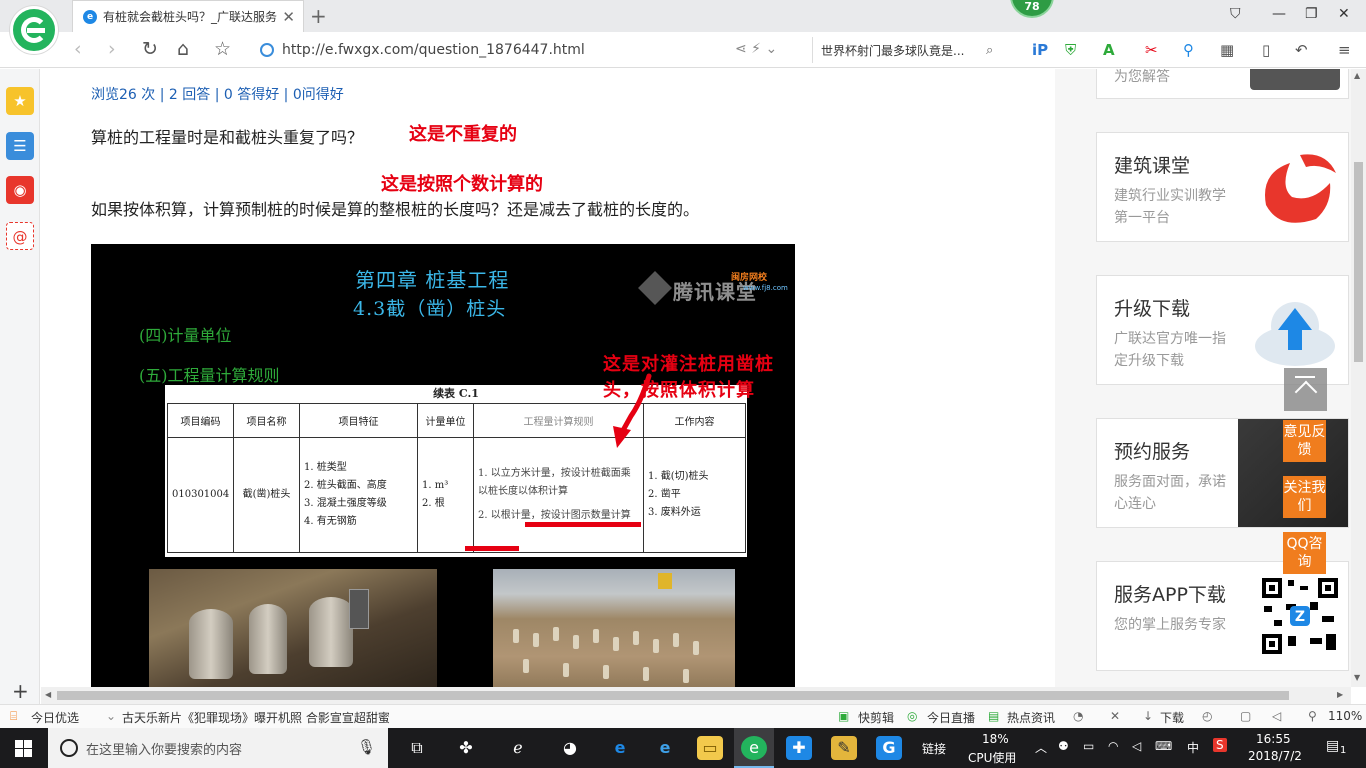 The height and width of the screenshot is (768, 1366). I want to click on vertical-scrollbar: ▲ ▼, so click(1358, 378).